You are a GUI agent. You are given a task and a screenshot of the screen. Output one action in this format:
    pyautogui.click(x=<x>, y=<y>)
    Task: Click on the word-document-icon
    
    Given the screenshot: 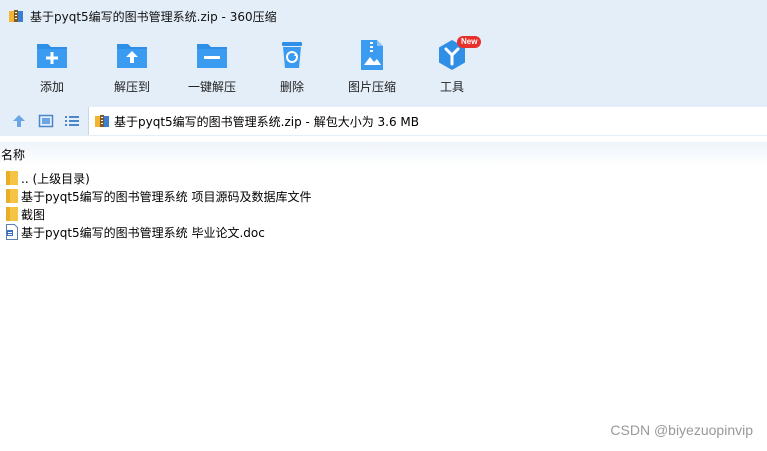 What is the action you would take?
    pyautogui.click(x=12, y=232)
    